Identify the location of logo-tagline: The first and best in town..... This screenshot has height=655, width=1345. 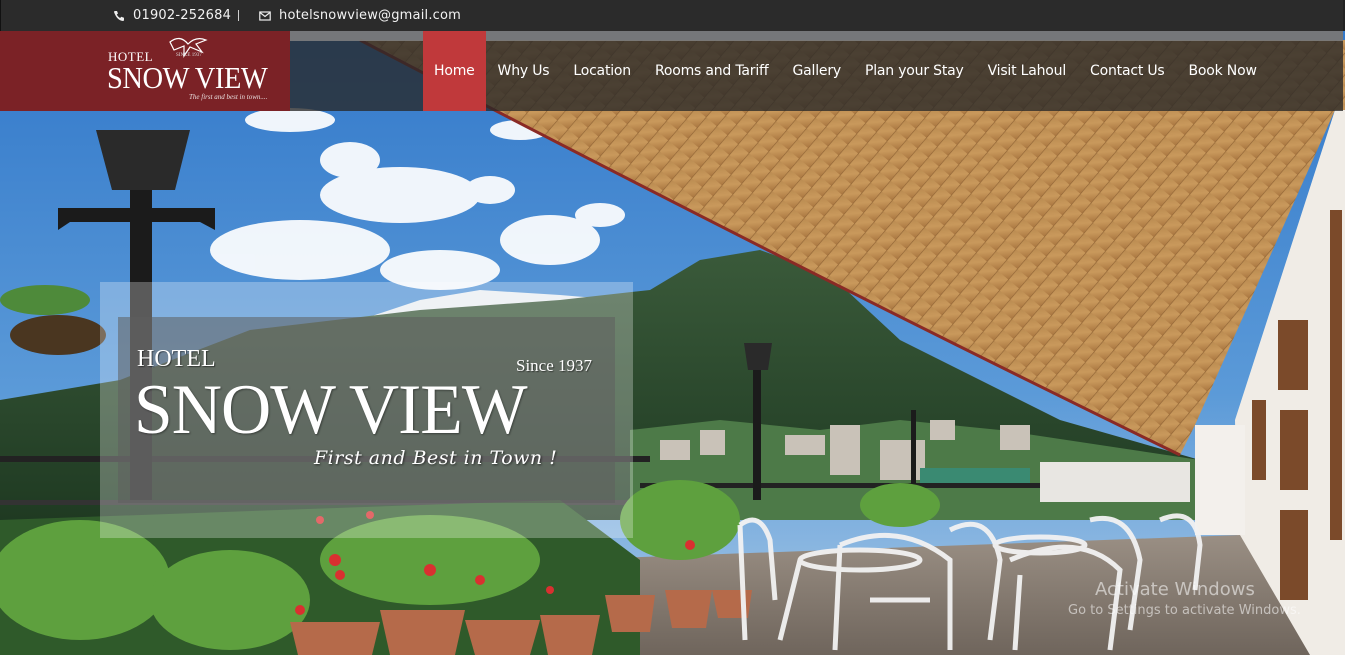
(228, 97).